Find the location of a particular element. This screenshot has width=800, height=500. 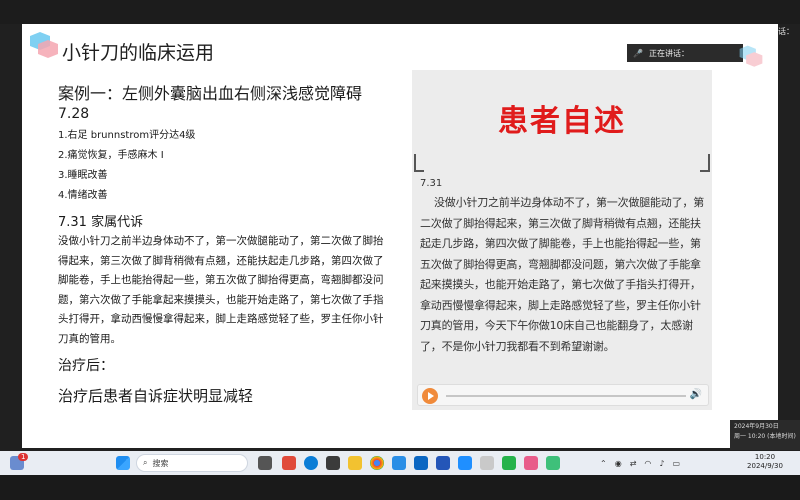

slide-title: 小针刀的临床运用 is located at coordinates (138, 53).